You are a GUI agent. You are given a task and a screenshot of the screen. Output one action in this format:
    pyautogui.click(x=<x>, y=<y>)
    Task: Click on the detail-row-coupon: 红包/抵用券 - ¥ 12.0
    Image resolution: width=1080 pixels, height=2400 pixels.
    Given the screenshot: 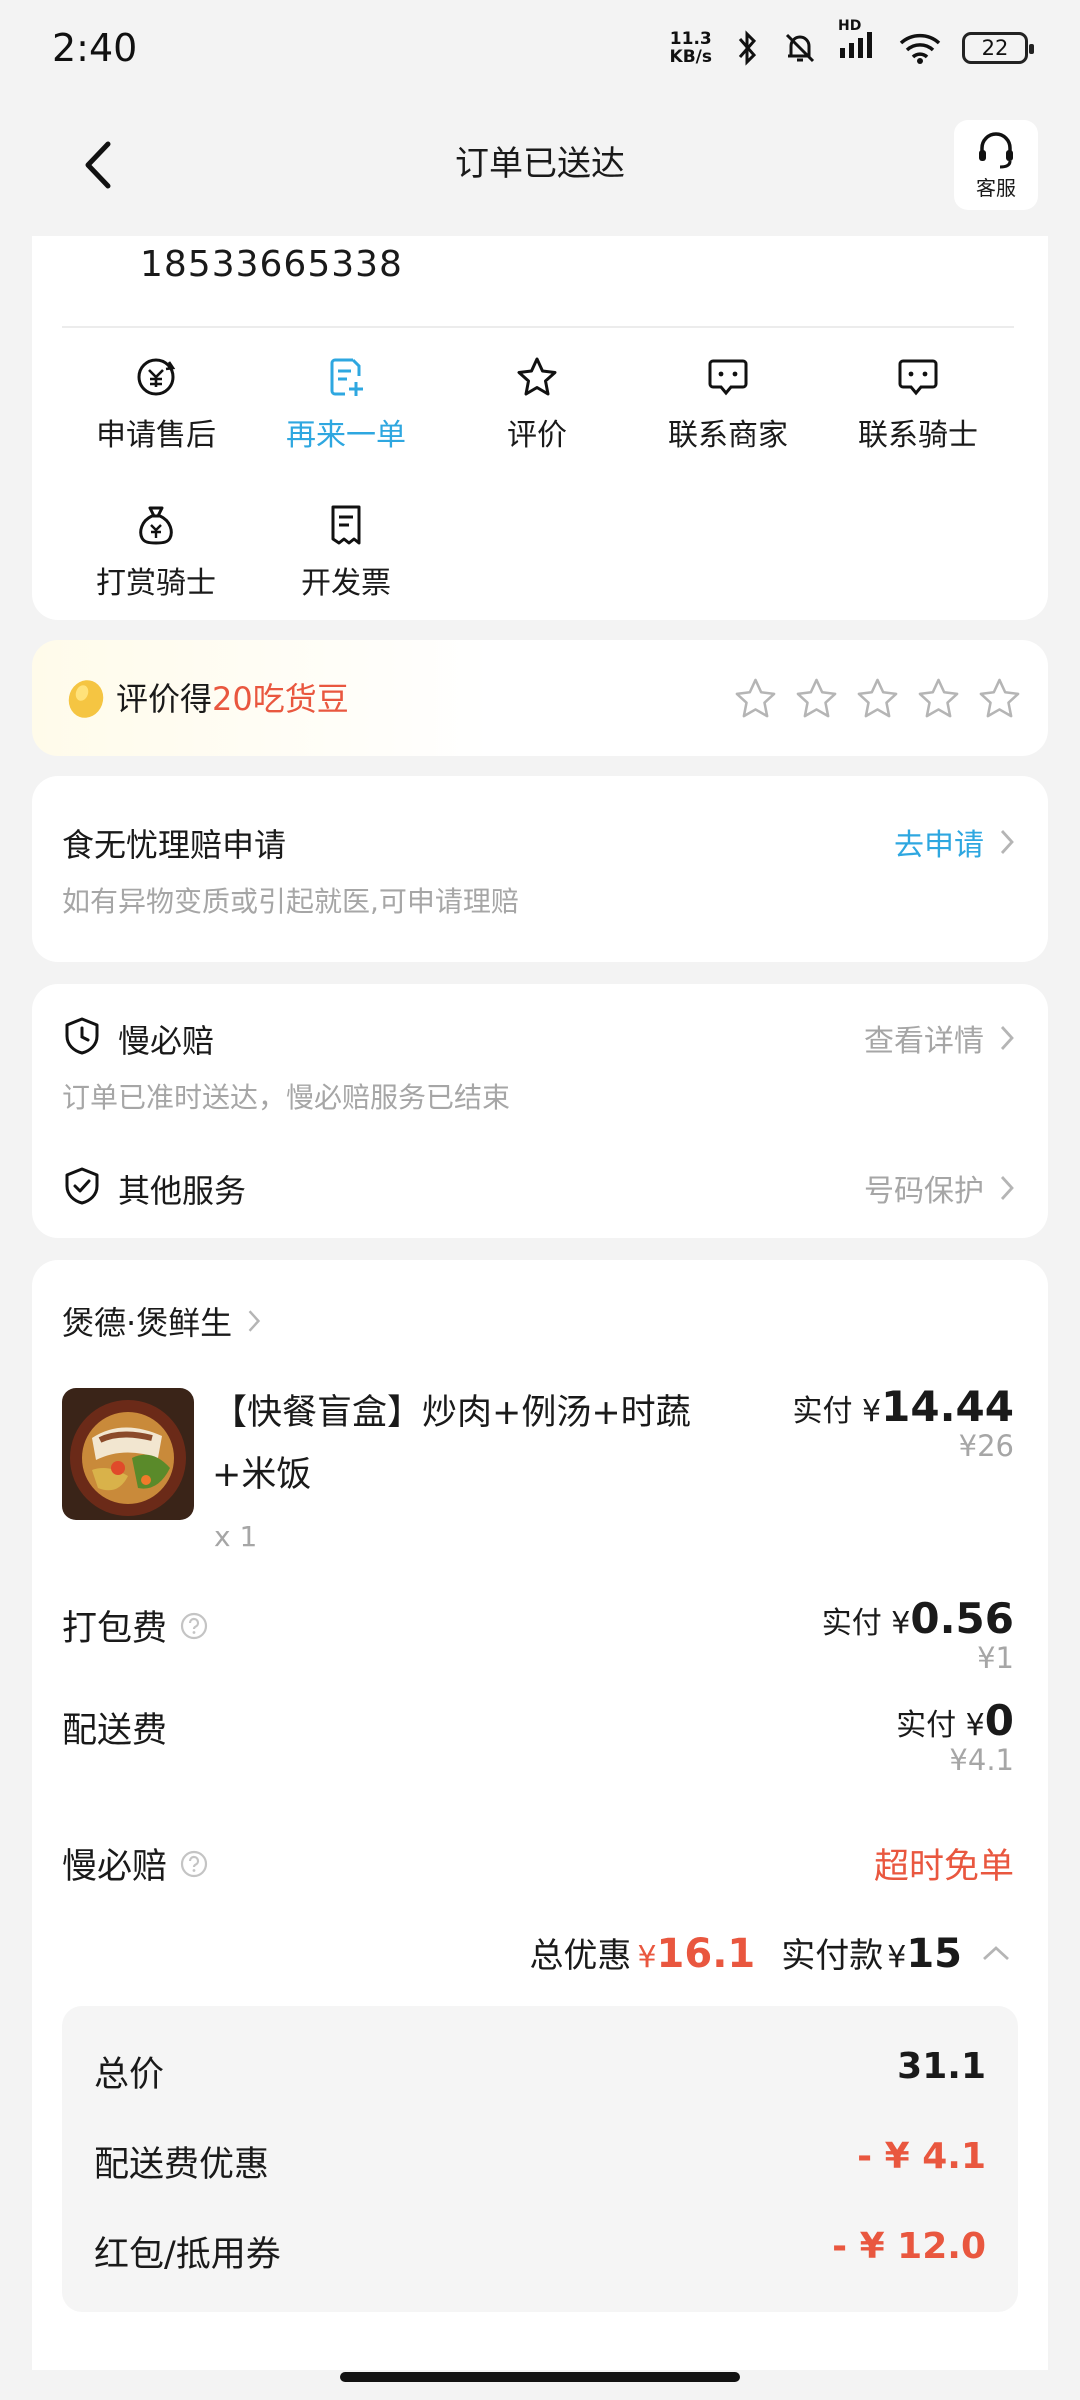 What is the action you would take?
    pyautogui.click(x=540, y=2250)
    